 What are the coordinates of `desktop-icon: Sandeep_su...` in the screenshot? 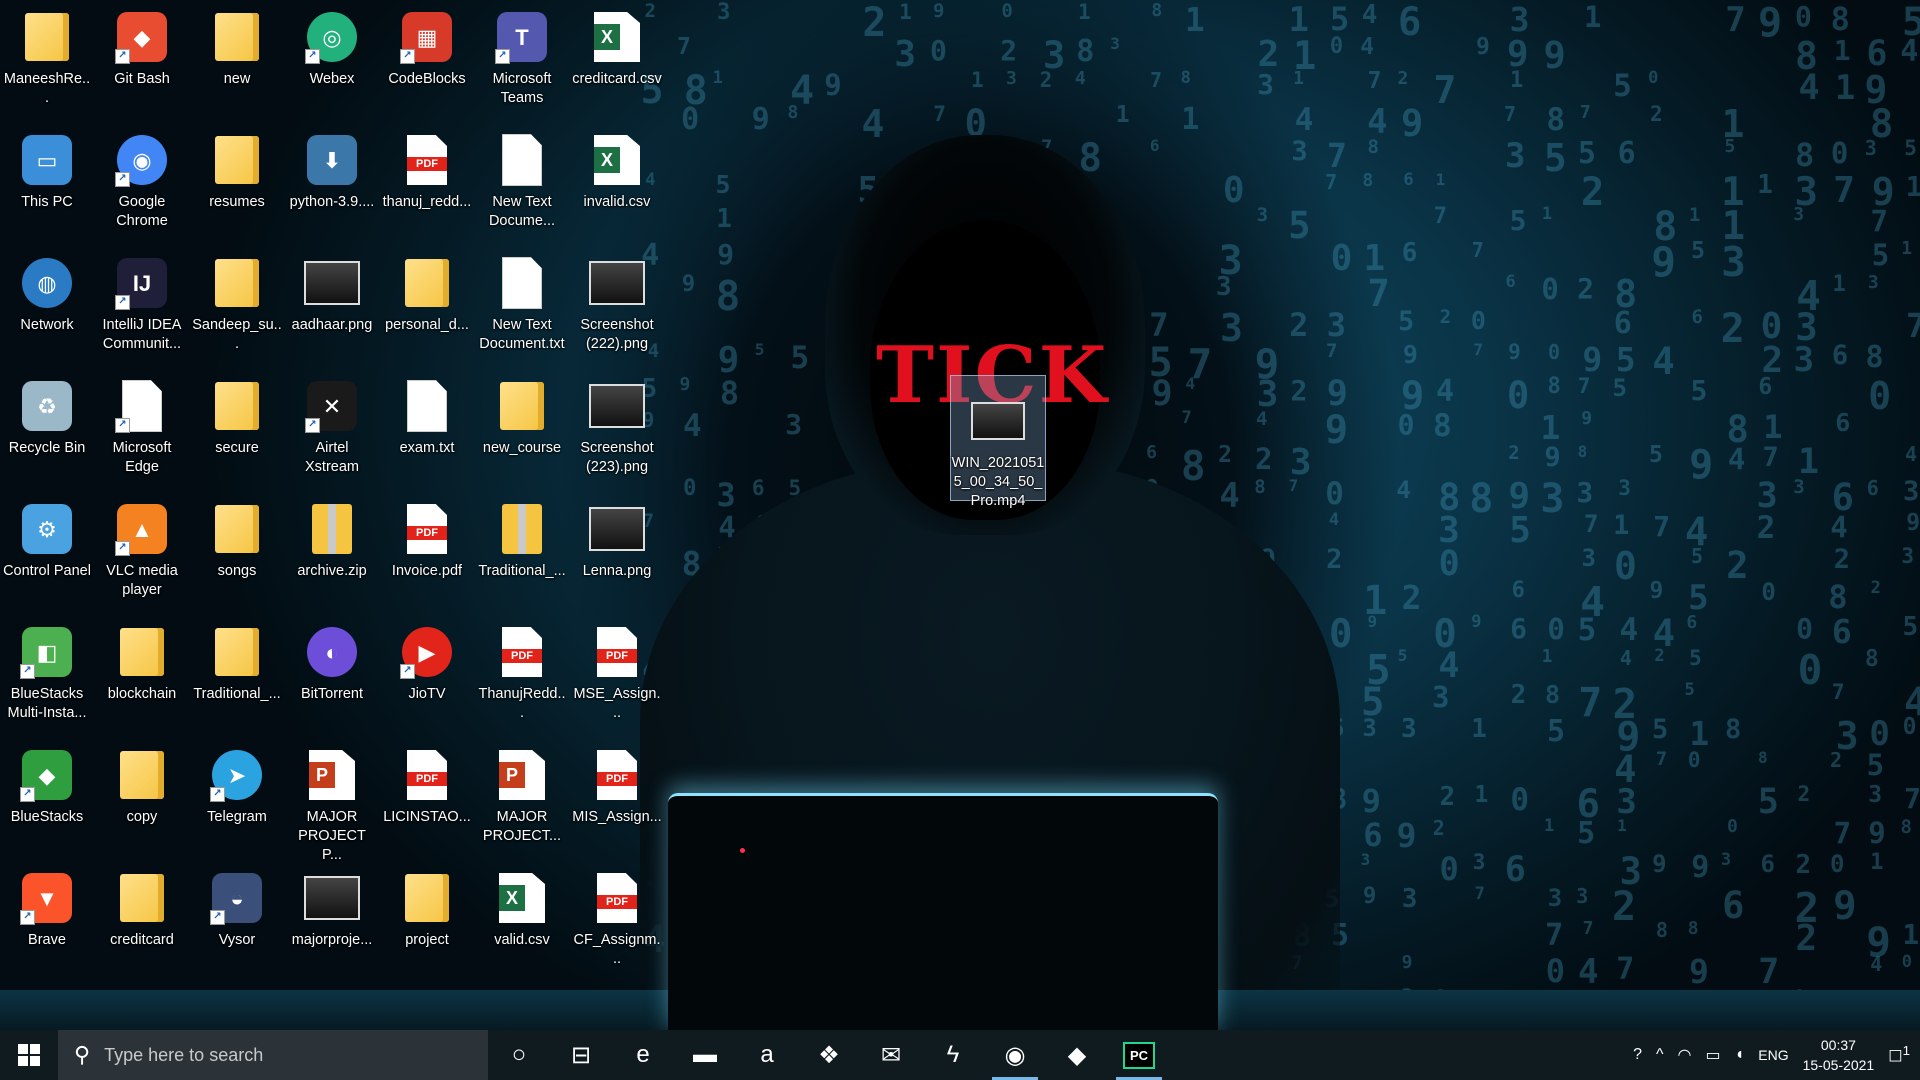 It's located at (237, 301).